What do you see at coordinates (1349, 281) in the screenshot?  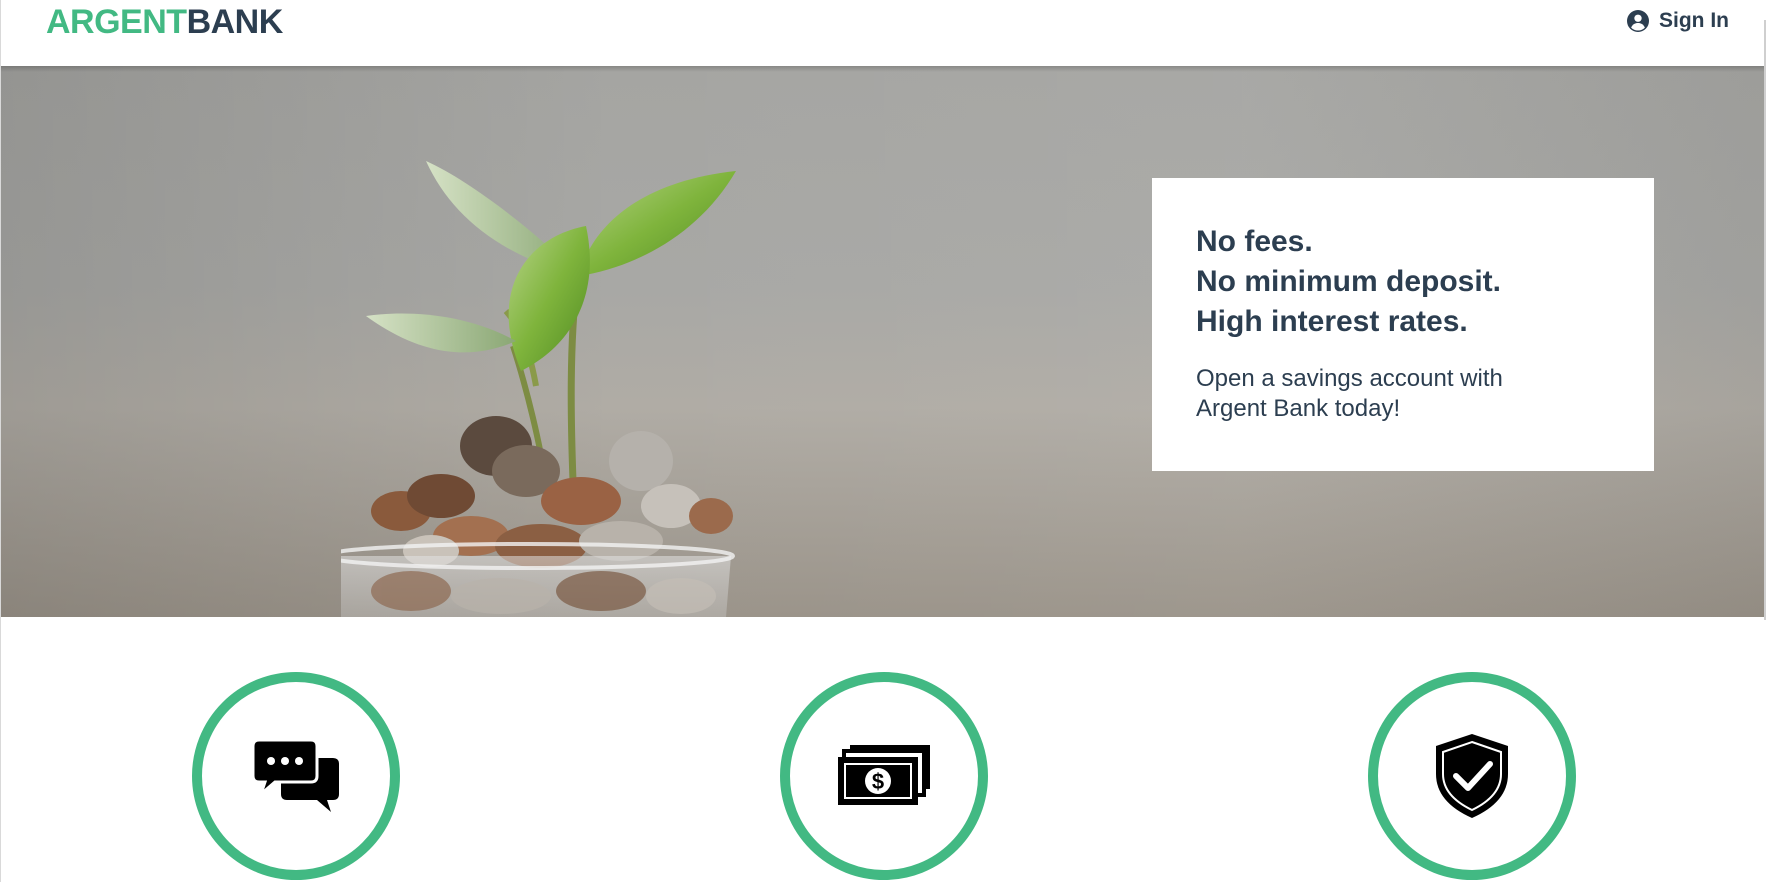 I see `hero-subtitle-2: No minimum deposit.` at bounding box center [1349, 281].